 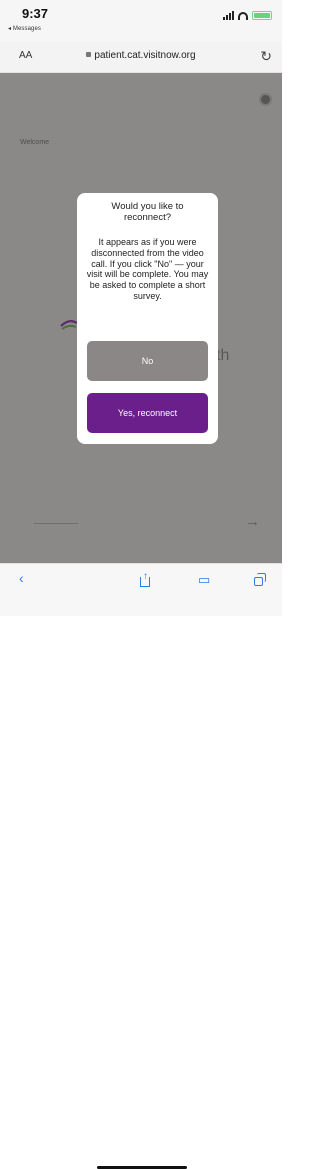 I want to click on lock-icon, so click(x=89, y=54).